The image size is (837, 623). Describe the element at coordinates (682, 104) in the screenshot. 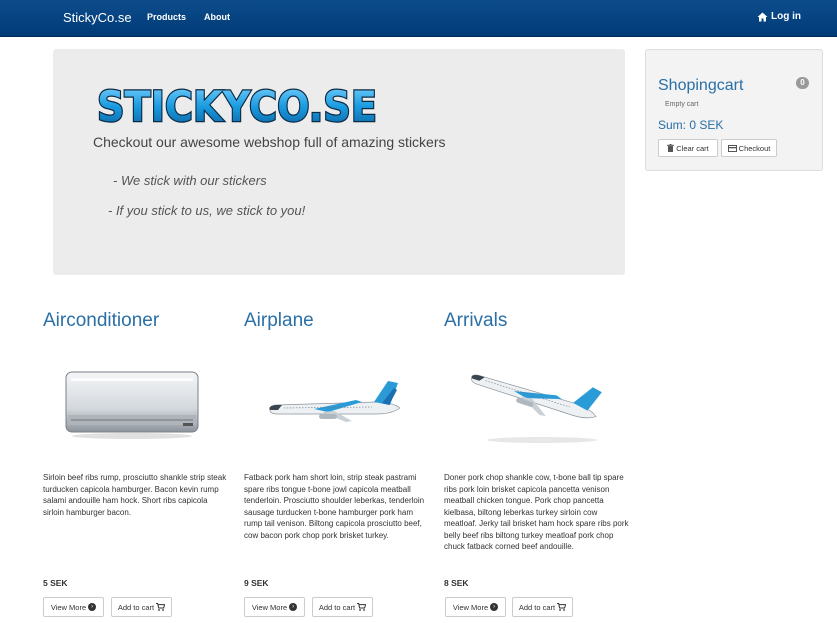

I see `cart-empty-text: Empty cart` at that location.